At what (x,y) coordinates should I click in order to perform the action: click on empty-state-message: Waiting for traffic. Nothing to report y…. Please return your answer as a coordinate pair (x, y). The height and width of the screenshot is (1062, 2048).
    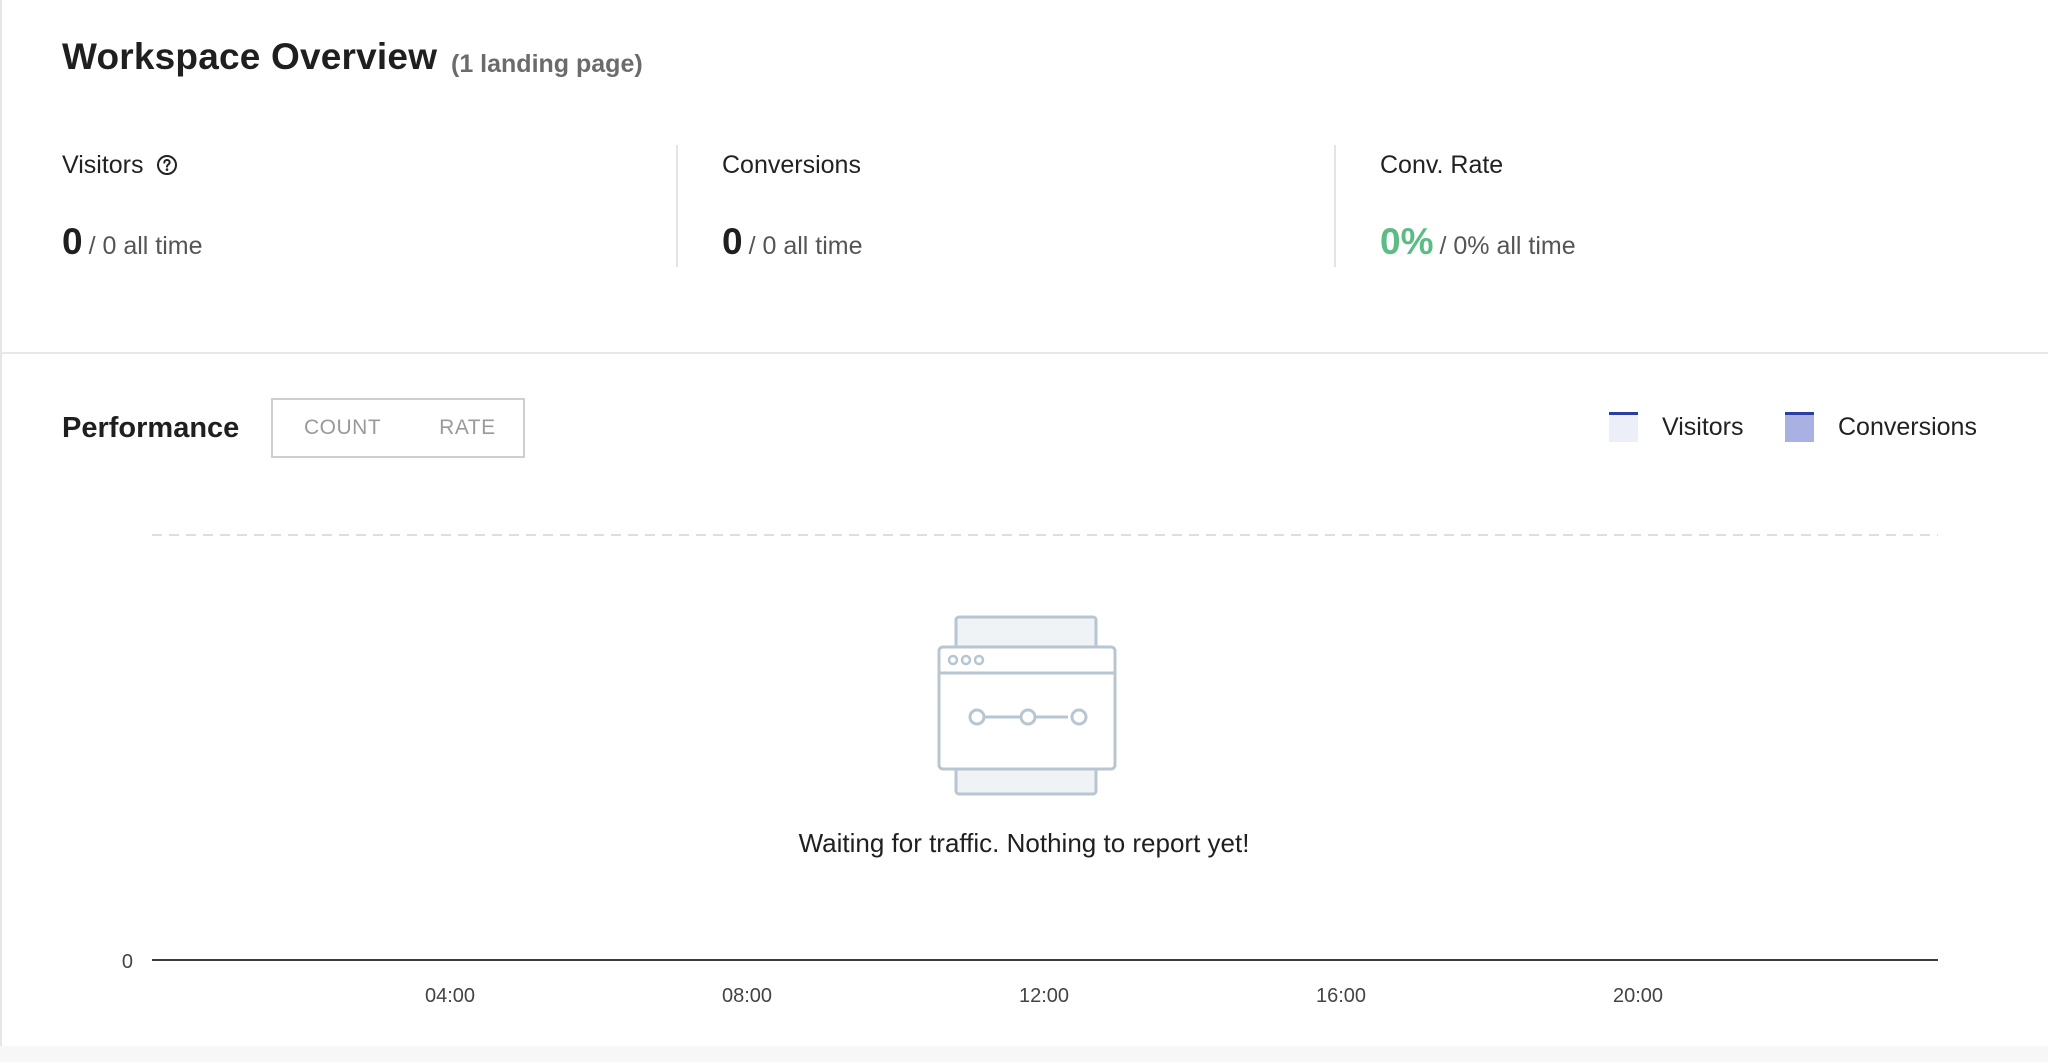
    Looking at the image, I should click on (1024, 843).